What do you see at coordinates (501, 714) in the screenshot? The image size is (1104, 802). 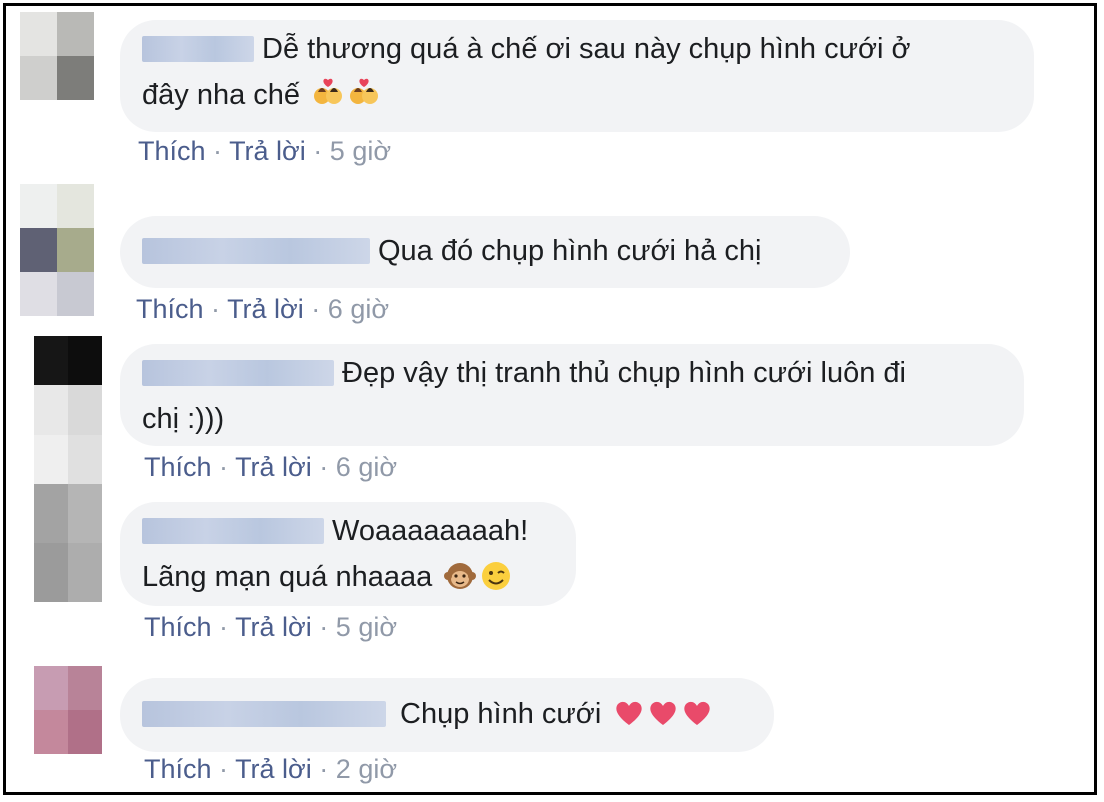 I see `comment-text-line1: Chụp hình cưới` at bounding box center [501, 714].